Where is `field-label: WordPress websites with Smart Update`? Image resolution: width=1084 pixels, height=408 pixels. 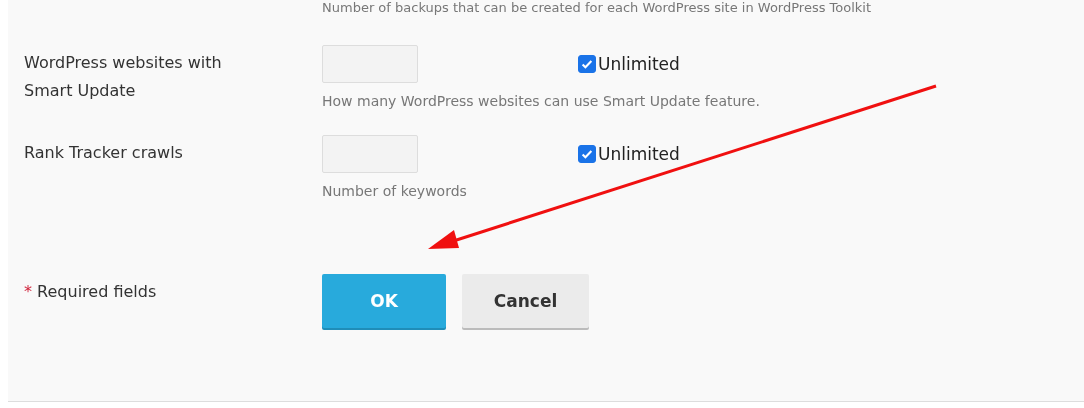
field-label: WordPress websites with Smart Update is located at coordinates (123, 77).